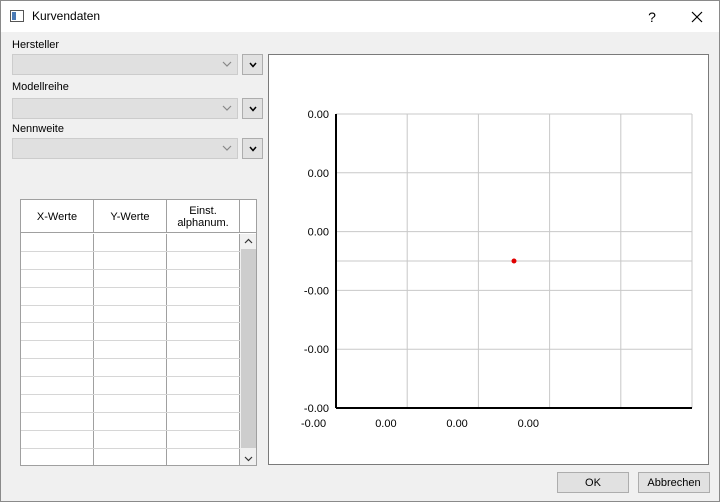 The image size is (720, 502). Describe the element at coordinates (514, 261) in the screenshot. I see `data-point` at that location.